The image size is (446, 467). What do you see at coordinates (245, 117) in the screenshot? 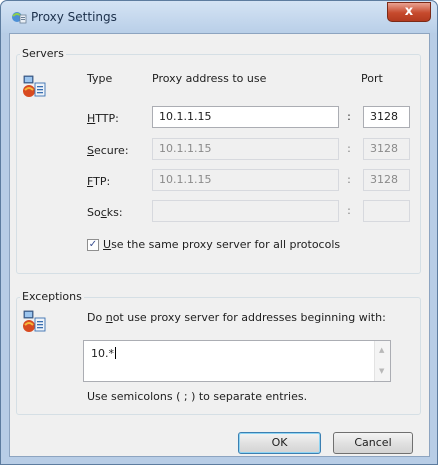
I see `http-address-input: 10.1.1.15` at bounding box center [245, 117].